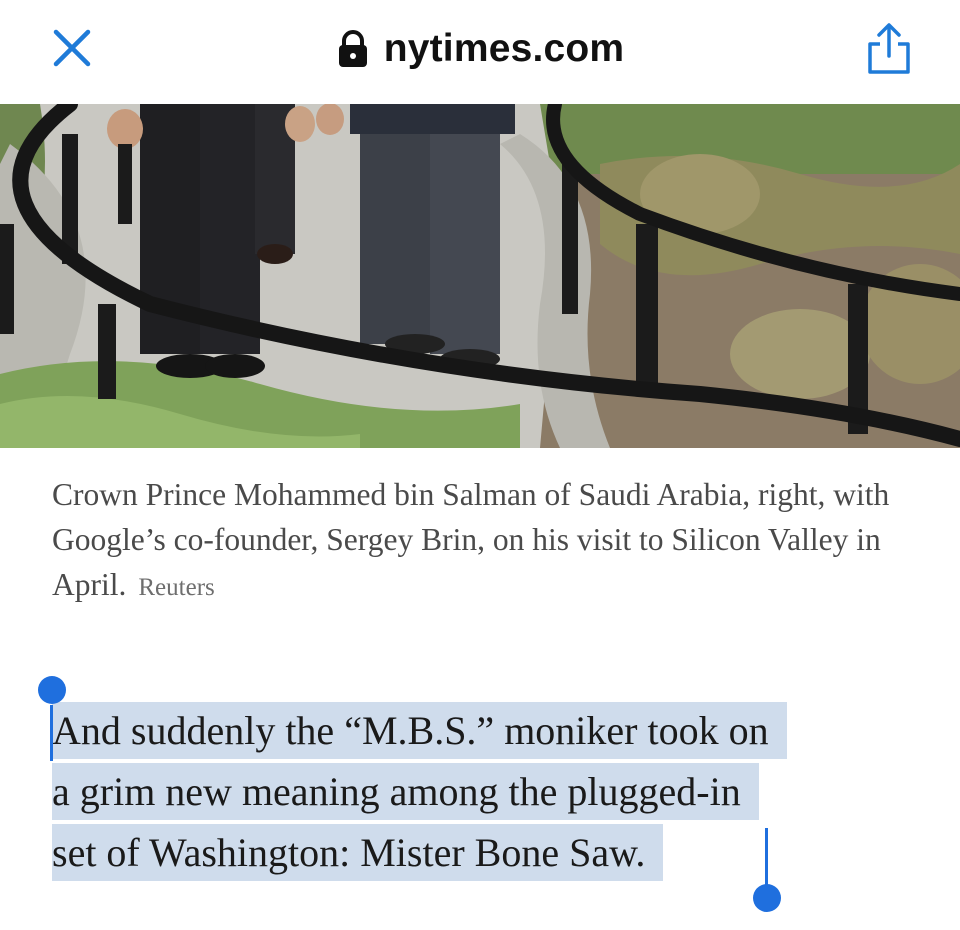  Describe the element at coordinates (358, 852) in the screenshot. I see `selected-text: set of Washington: Mister Bone Saw.` at that location.